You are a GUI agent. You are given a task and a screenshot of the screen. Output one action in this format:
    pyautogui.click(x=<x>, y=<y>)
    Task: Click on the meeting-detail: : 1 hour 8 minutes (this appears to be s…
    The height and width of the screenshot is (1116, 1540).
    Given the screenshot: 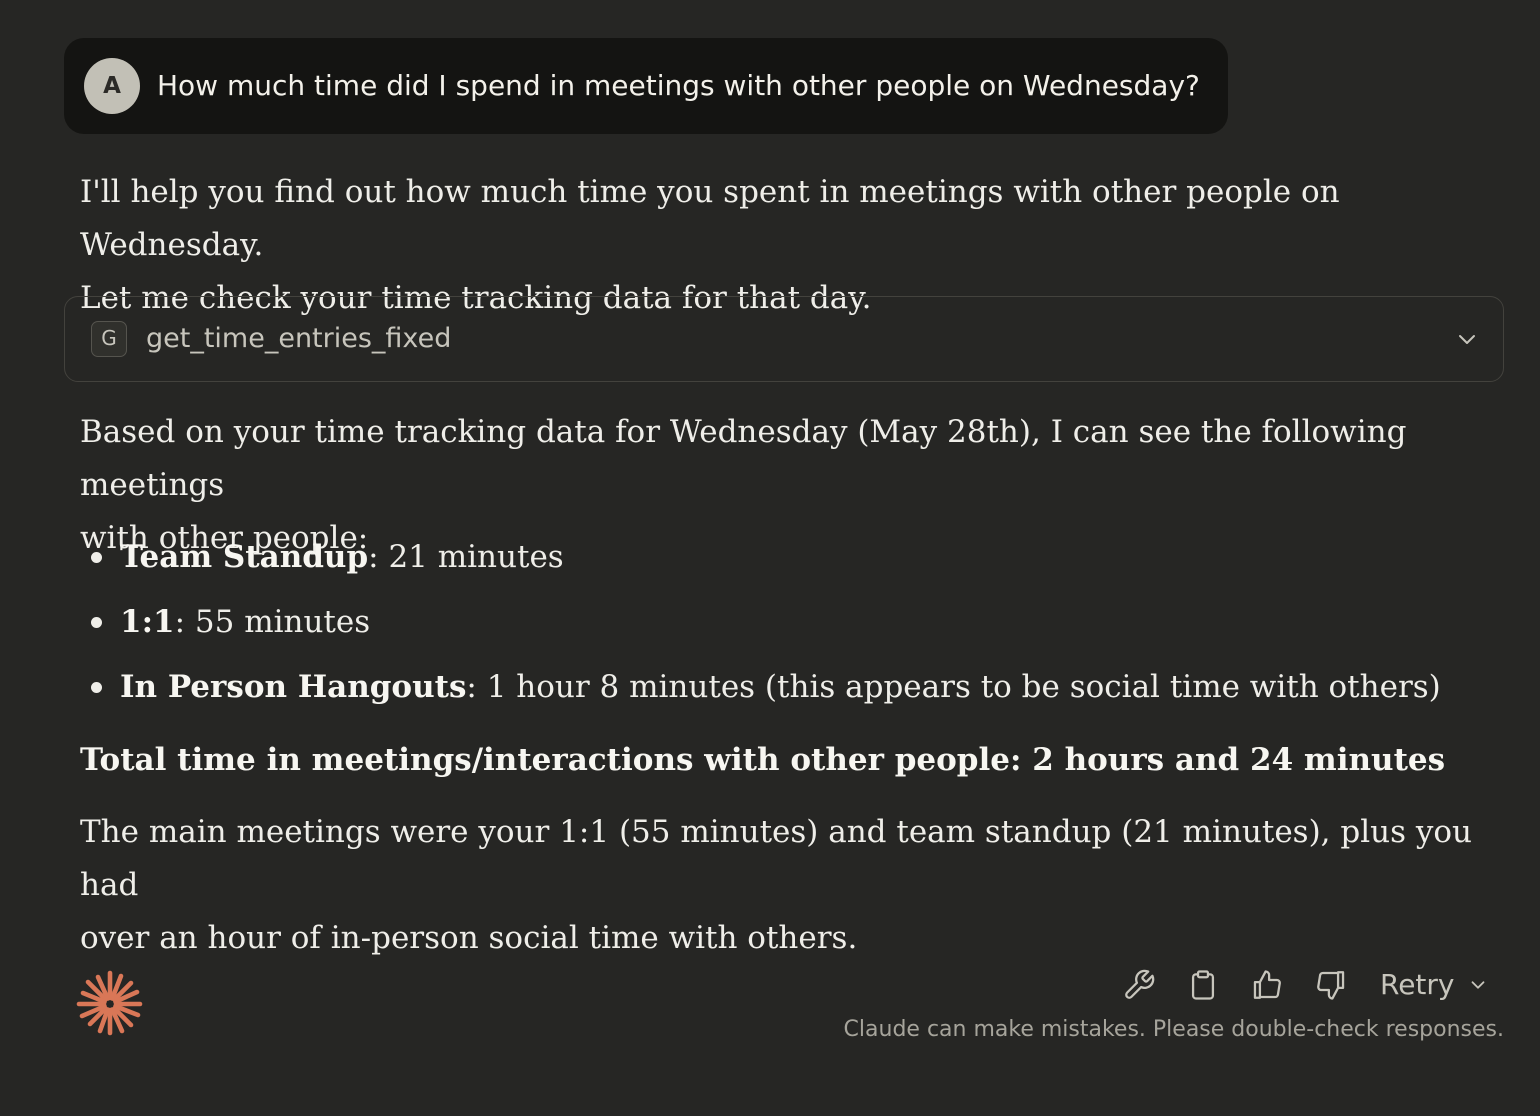 What is the action you would take?
    pyautogui.click(x=953, y=687)
    